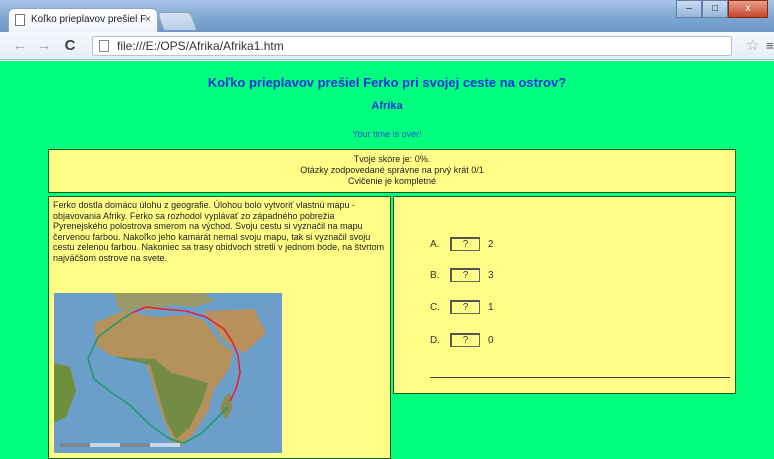 The image size is (774, 459). What do you see at coordinates (387, 134) in the screenshot?
I see `timer-message: Your time is over!` at bounding box center [387, 134].